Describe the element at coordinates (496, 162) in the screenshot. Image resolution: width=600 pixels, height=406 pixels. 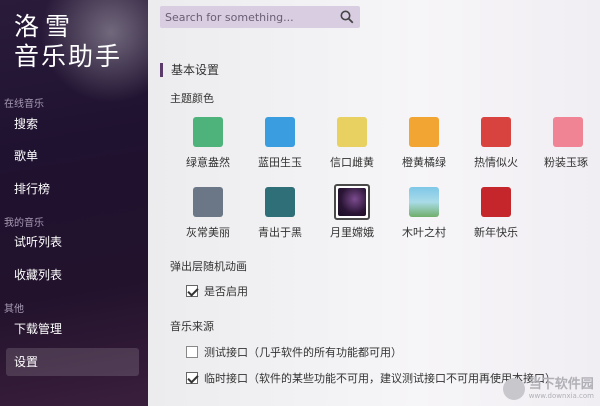
I see `theme-name: 热情似火` at that location.